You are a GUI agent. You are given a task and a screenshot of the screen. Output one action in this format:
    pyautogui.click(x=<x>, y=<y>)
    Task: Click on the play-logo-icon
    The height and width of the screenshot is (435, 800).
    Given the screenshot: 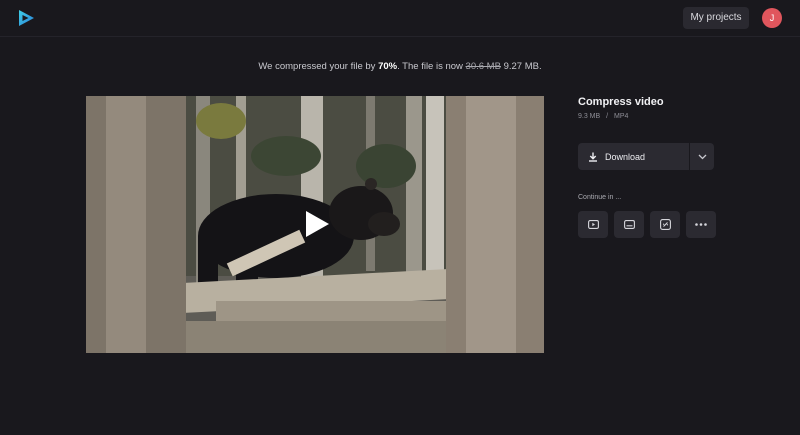 What is the action you would take?
    pyautogui.click(x=26, y=18)
    